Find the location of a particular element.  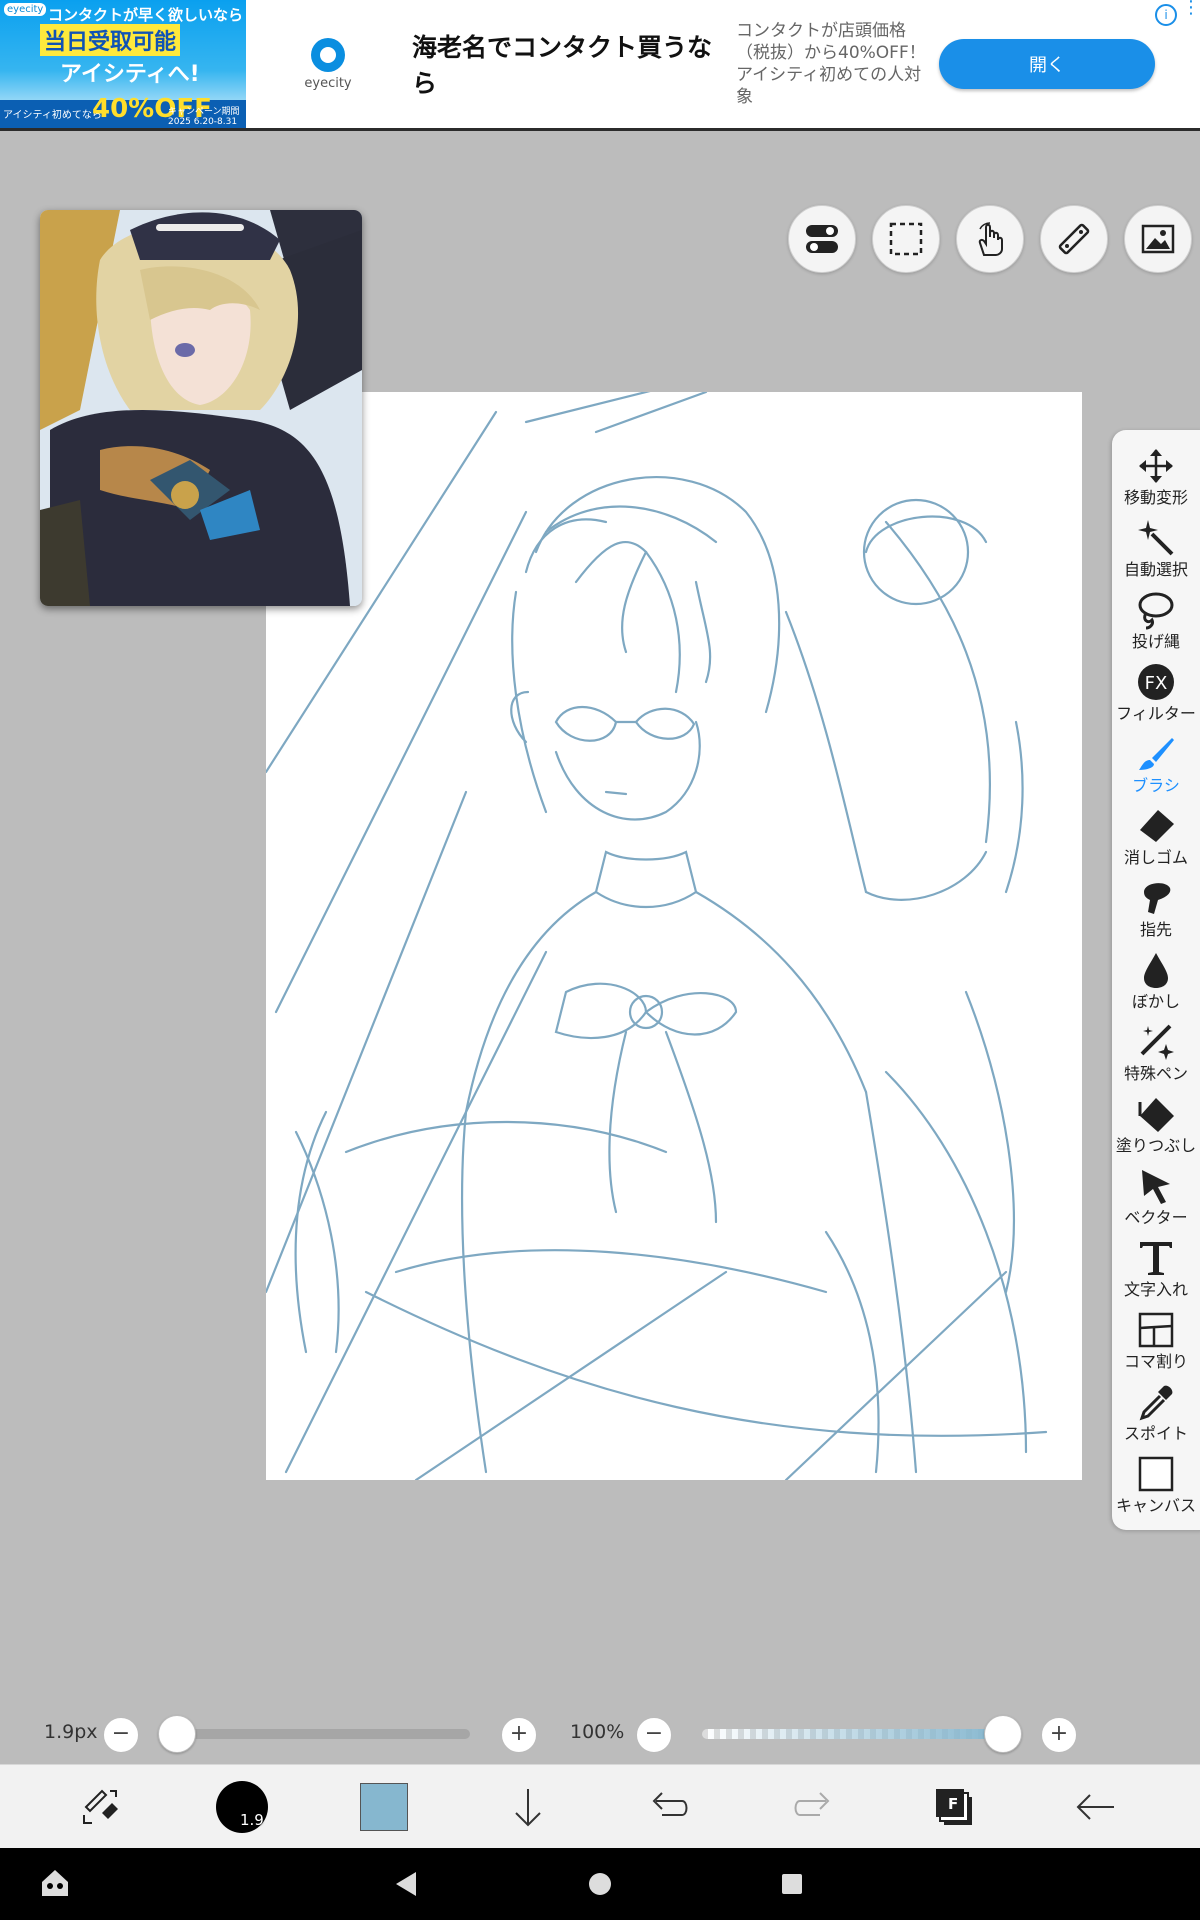

fx-icon: FX is located at coordinates (1156, 682).